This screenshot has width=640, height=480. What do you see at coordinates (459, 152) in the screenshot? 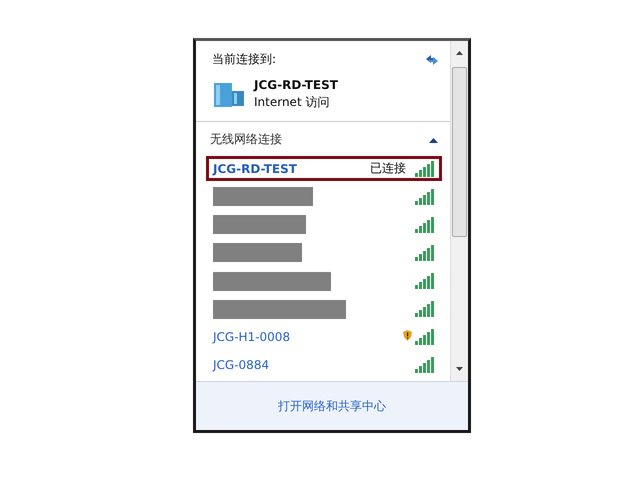
I see `scrollbar-thumb` at bounding box center [459, 152].